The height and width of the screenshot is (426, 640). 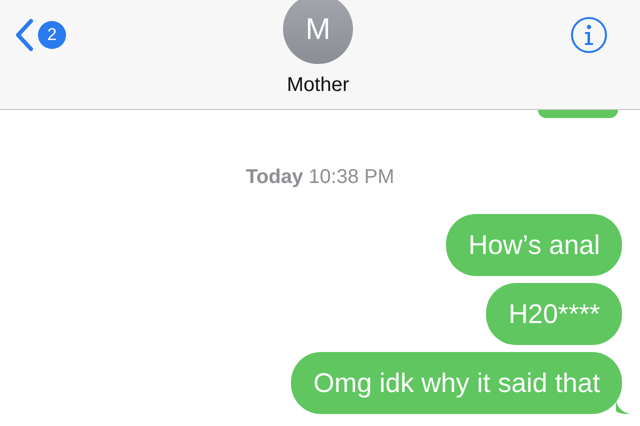 What do you see at coordinates (52, 35) in the screenshot?
I see `unread-badge: 2` at bounding box center [52, 35].